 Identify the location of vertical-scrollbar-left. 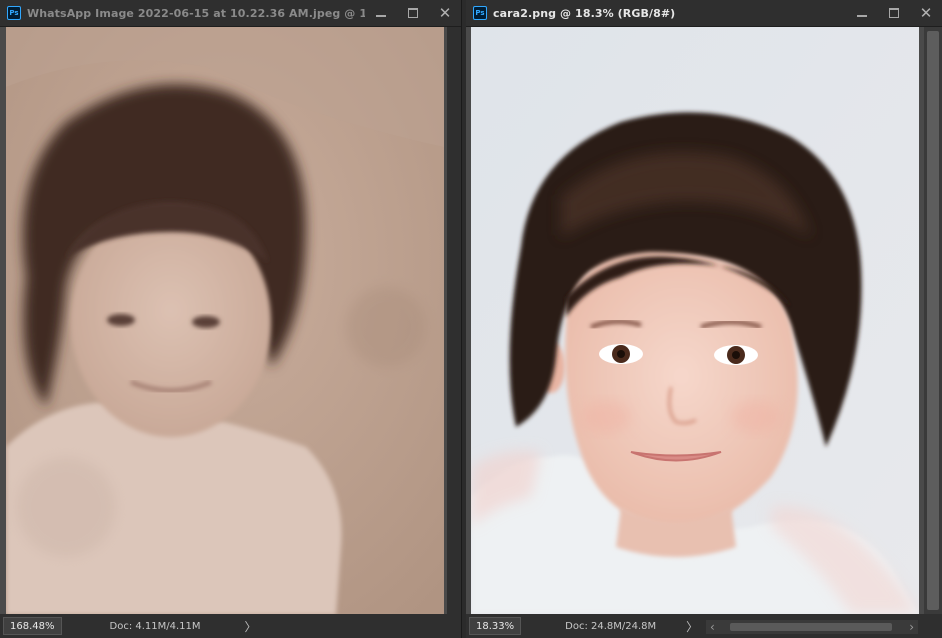
(454, 320).